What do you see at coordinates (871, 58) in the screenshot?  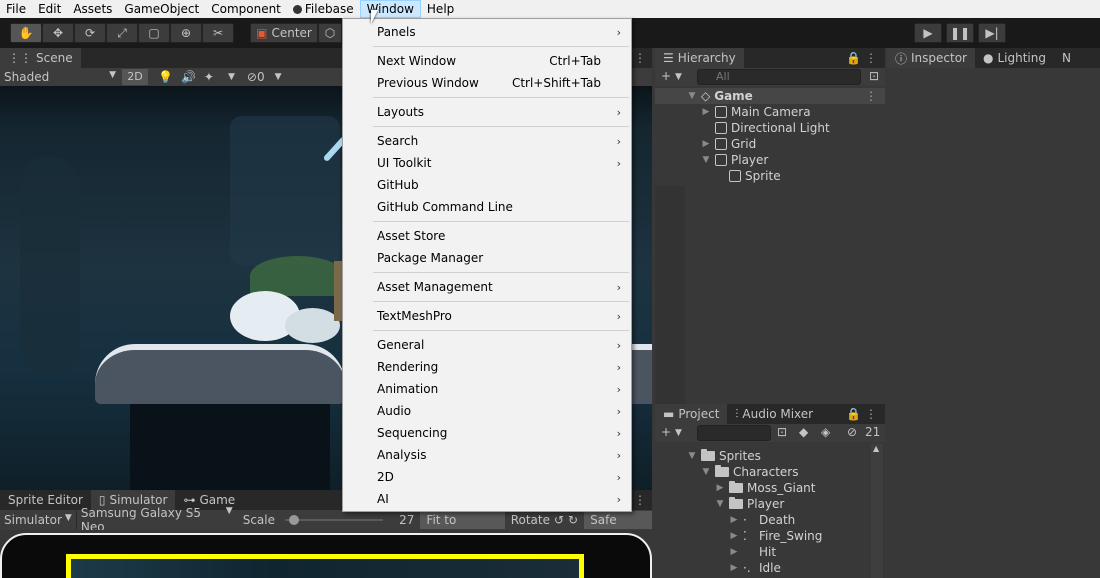 I see `hierarchy-menu-icon: ⋮` at bounding box center [871, 58].